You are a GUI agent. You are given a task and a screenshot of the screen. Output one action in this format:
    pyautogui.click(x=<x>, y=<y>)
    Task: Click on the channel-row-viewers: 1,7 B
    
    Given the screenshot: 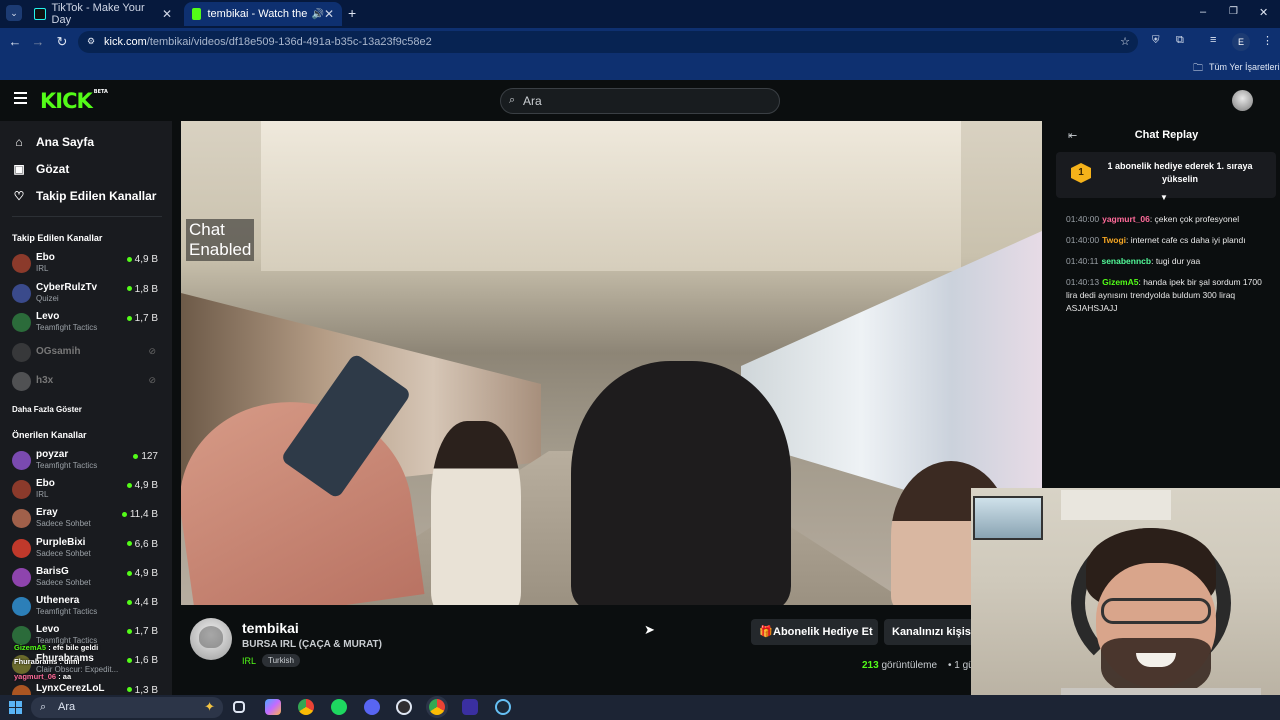 What is the action you would take?
    pyautogui.click(x=142, y=631)
    